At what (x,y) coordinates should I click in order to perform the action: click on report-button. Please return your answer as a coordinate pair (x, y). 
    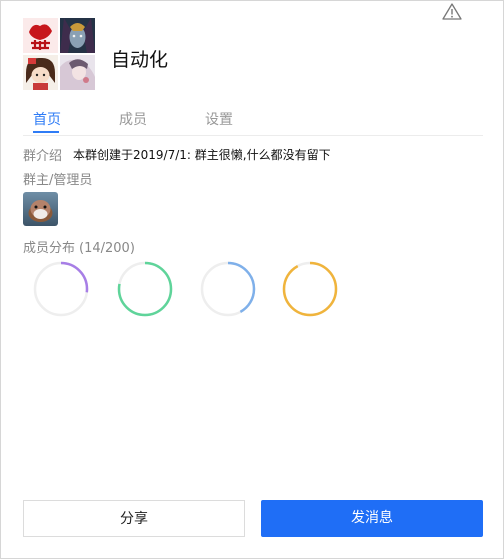
    Looking at the image, I should click on (452, 12).